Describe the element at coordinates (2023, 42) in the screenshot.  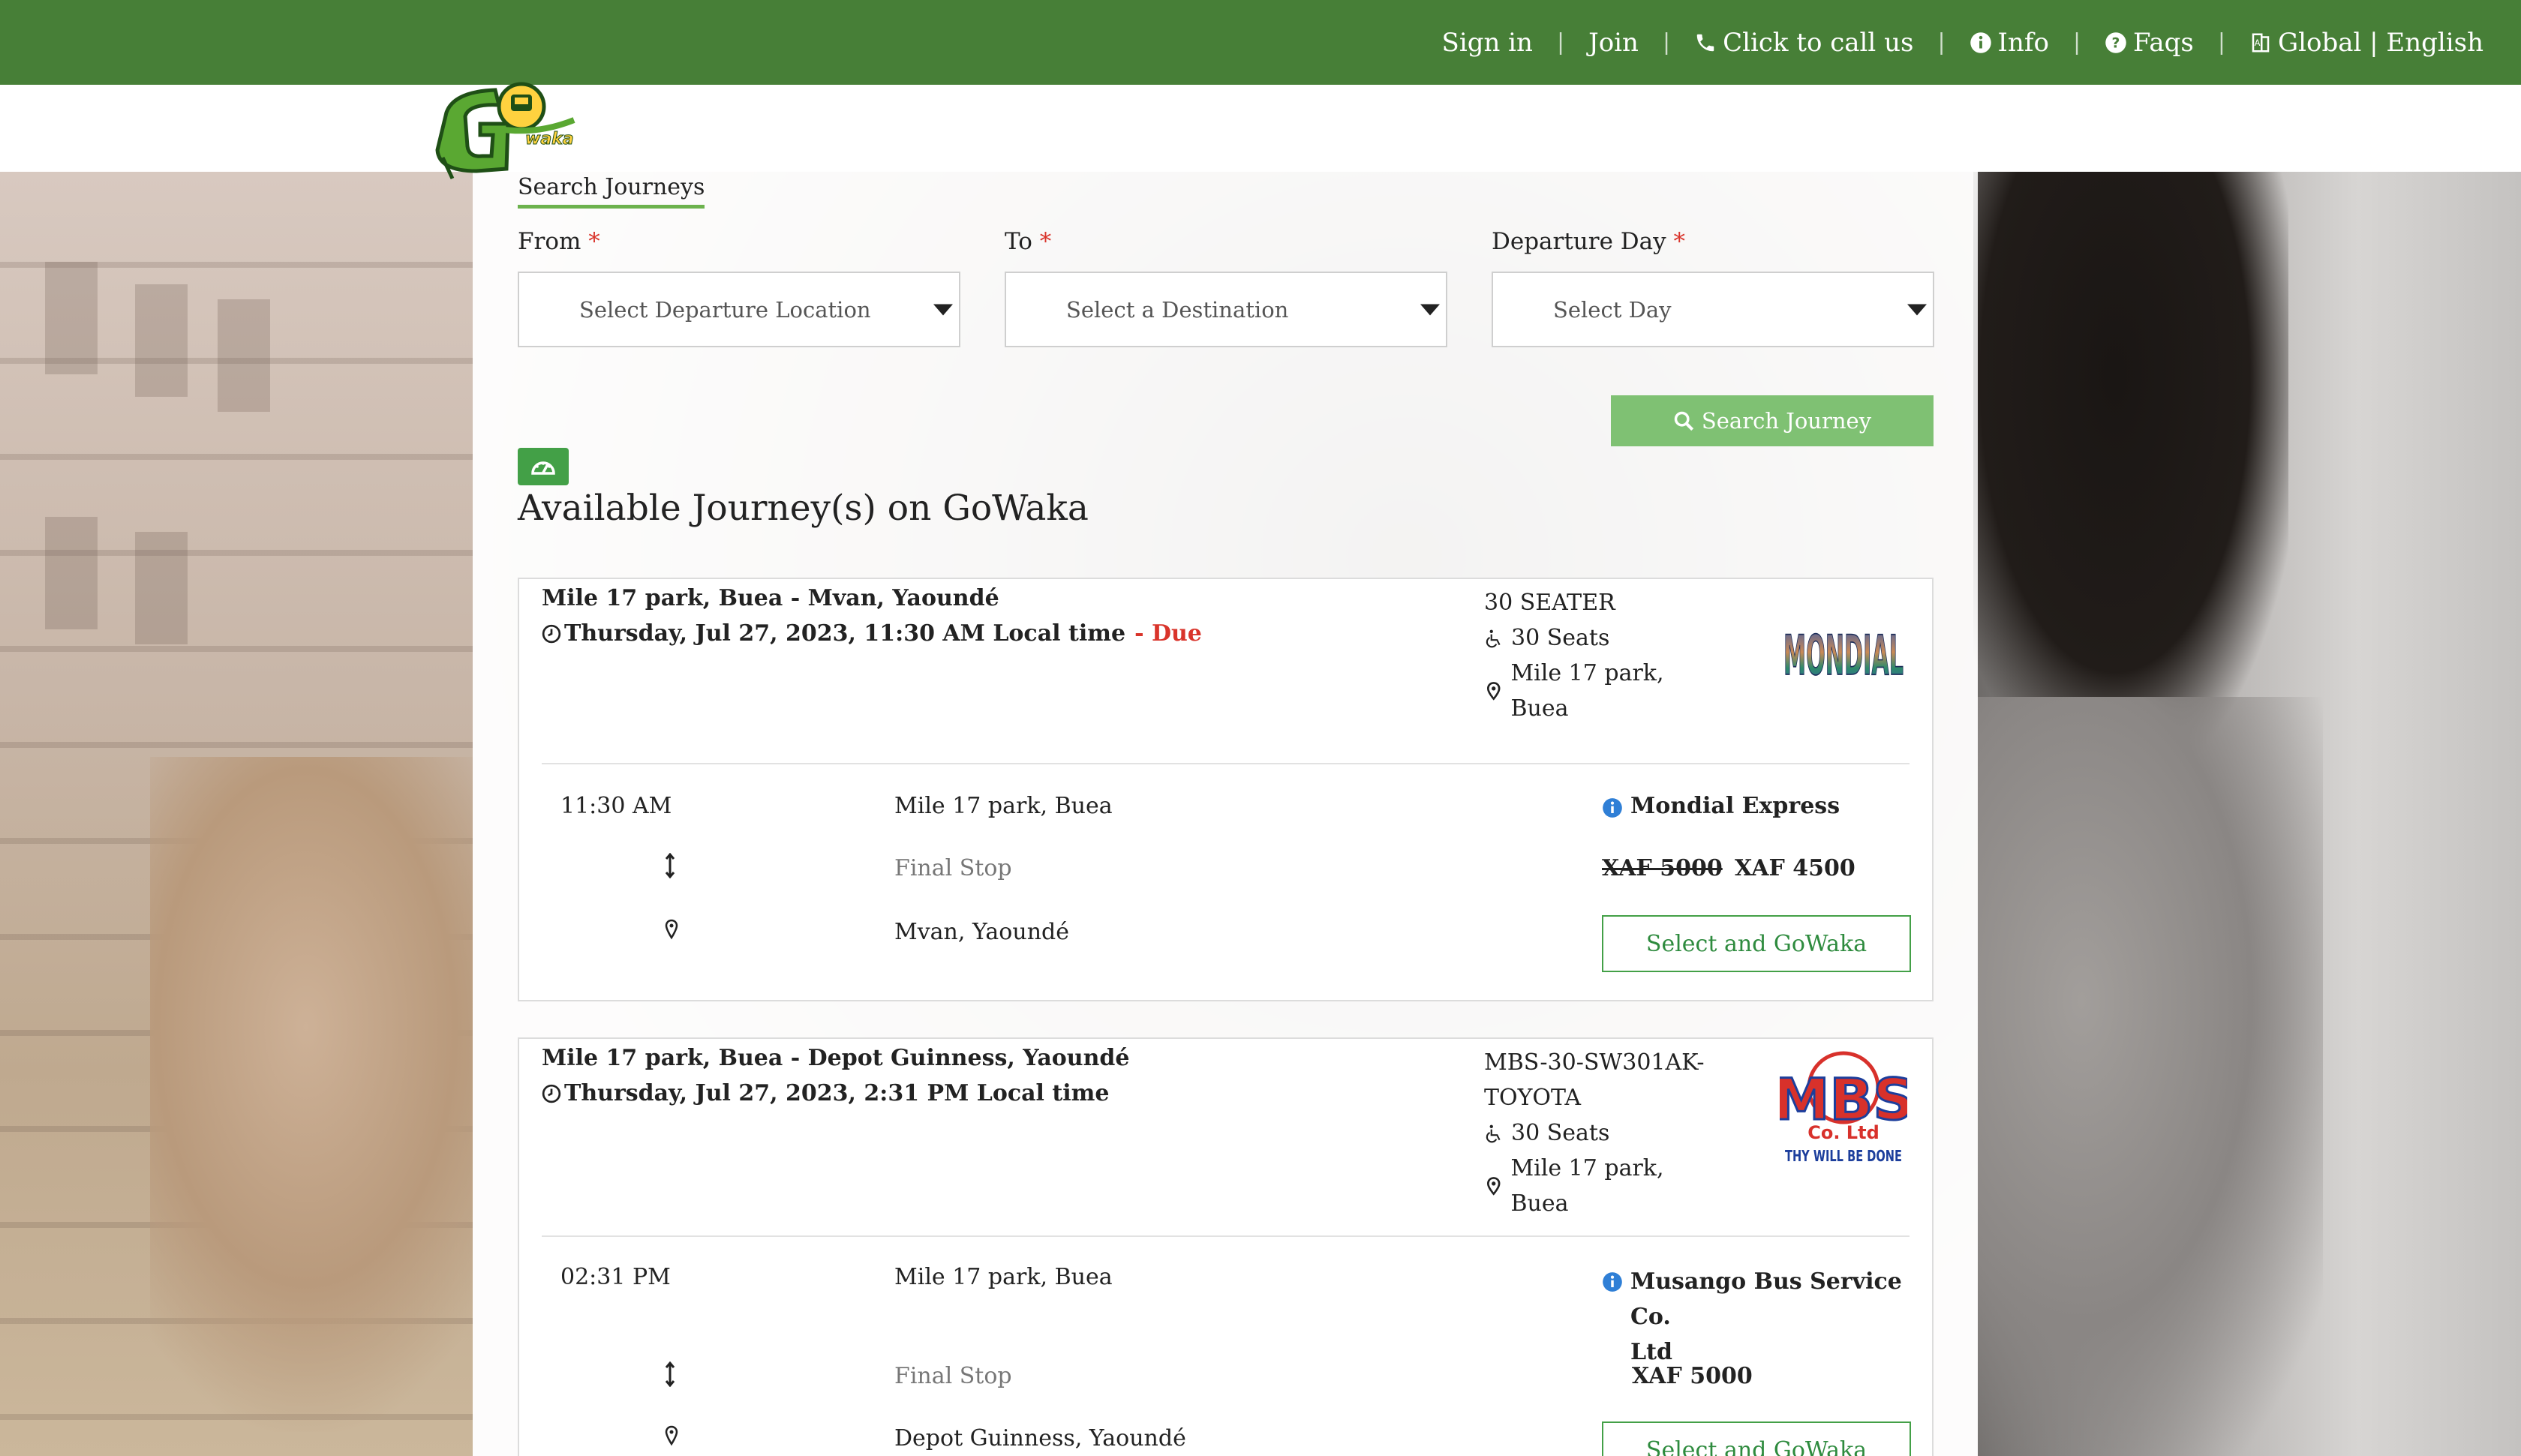
I see `info-label: Info` at that location.